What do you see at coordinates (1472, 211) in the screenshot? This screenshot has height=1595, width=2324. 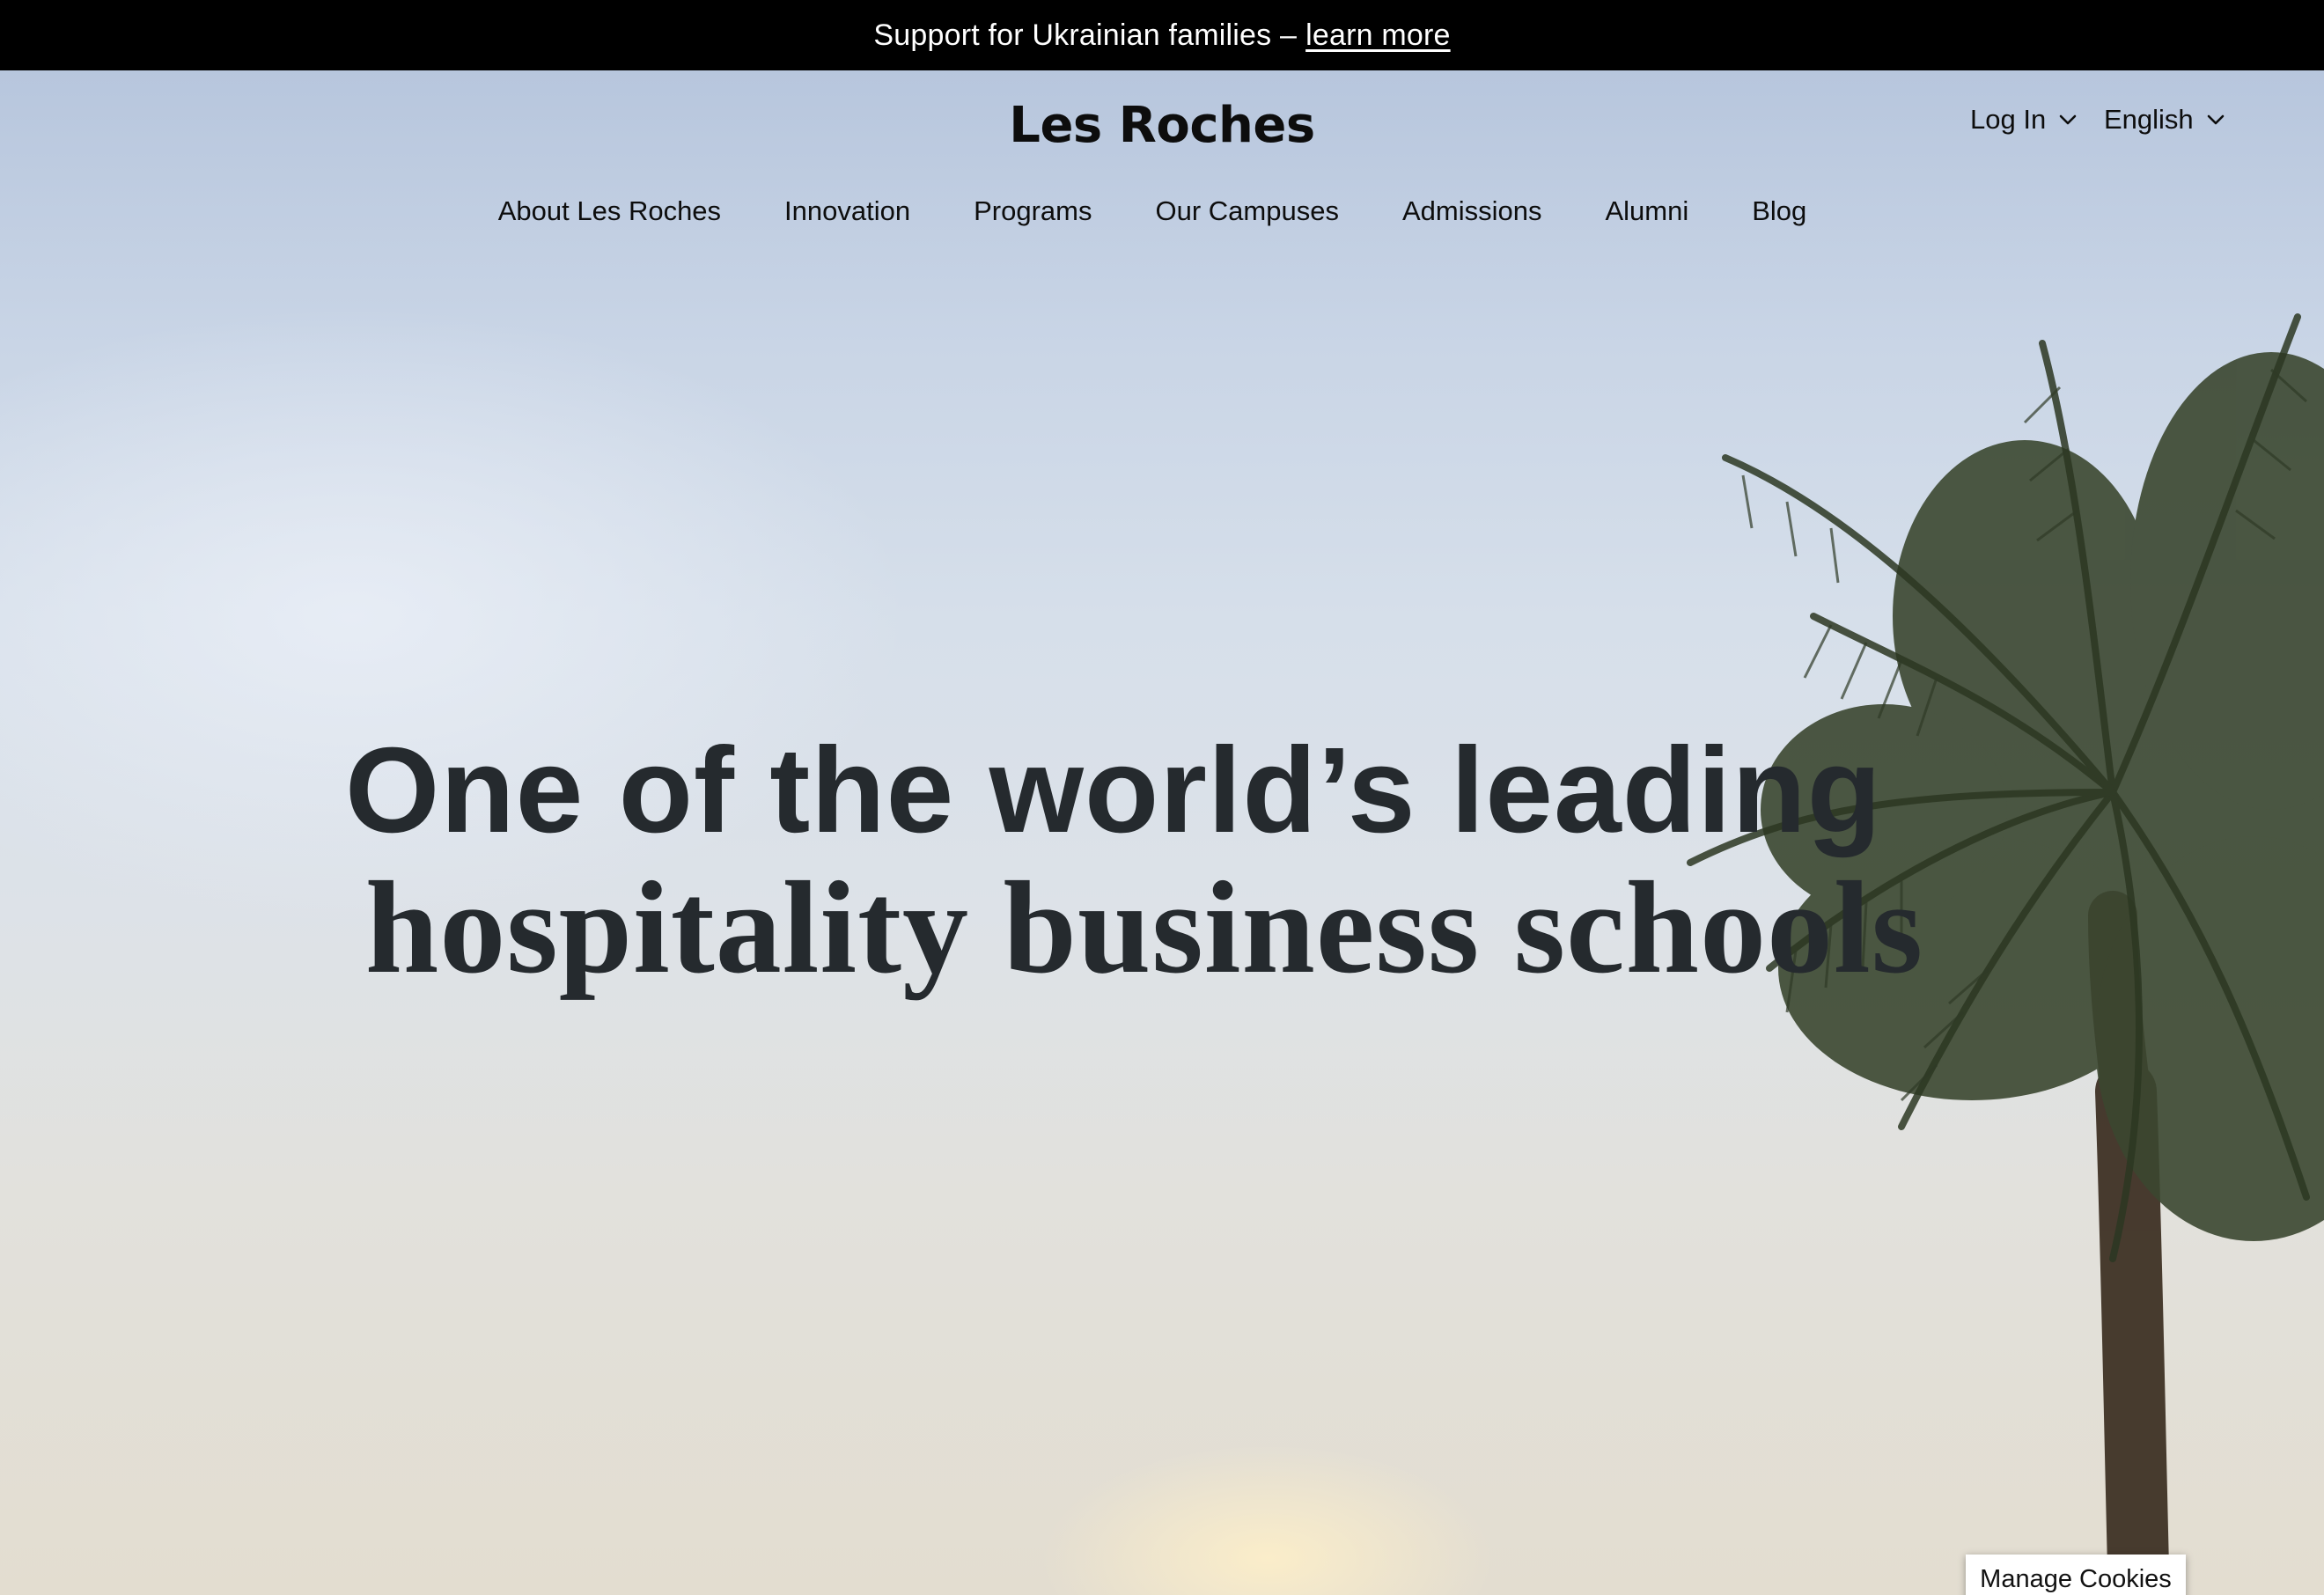 I see `nav-item-admissions: Admissions` at bounding box center [1472, 211].